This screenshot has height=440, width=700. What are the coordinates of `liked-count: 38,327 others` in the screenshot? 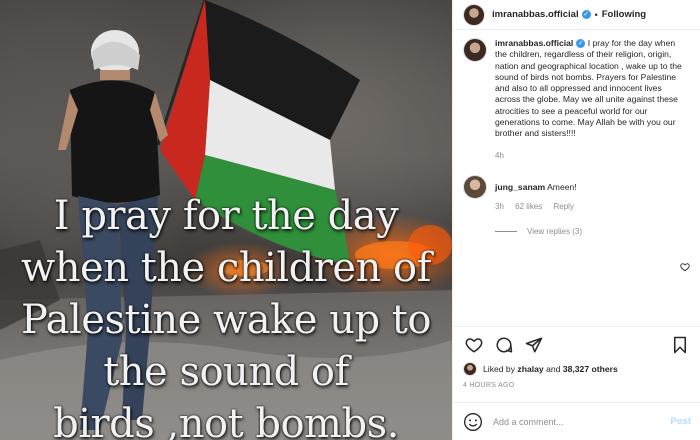 It's located at (590, 369).